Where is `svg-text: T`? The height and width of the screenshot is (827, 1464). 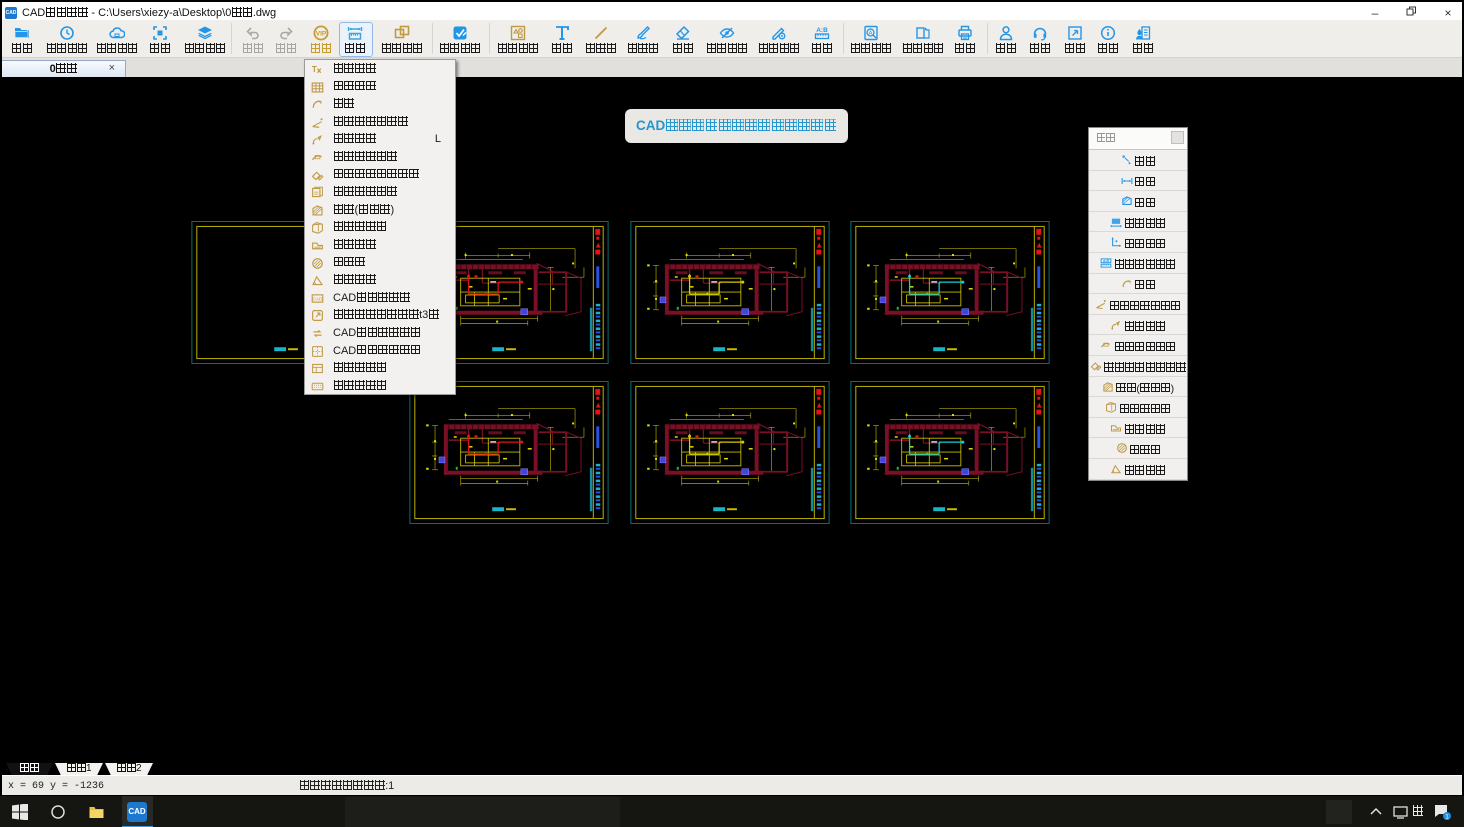 svg-text: T is located at coordinates (314, 69).